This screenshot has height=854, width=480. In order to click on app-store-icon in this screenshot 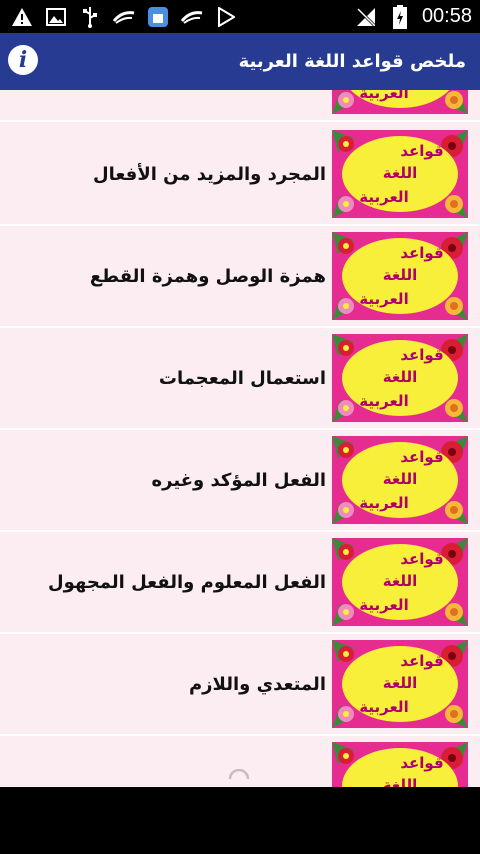, I will do `click(158, 17)`.